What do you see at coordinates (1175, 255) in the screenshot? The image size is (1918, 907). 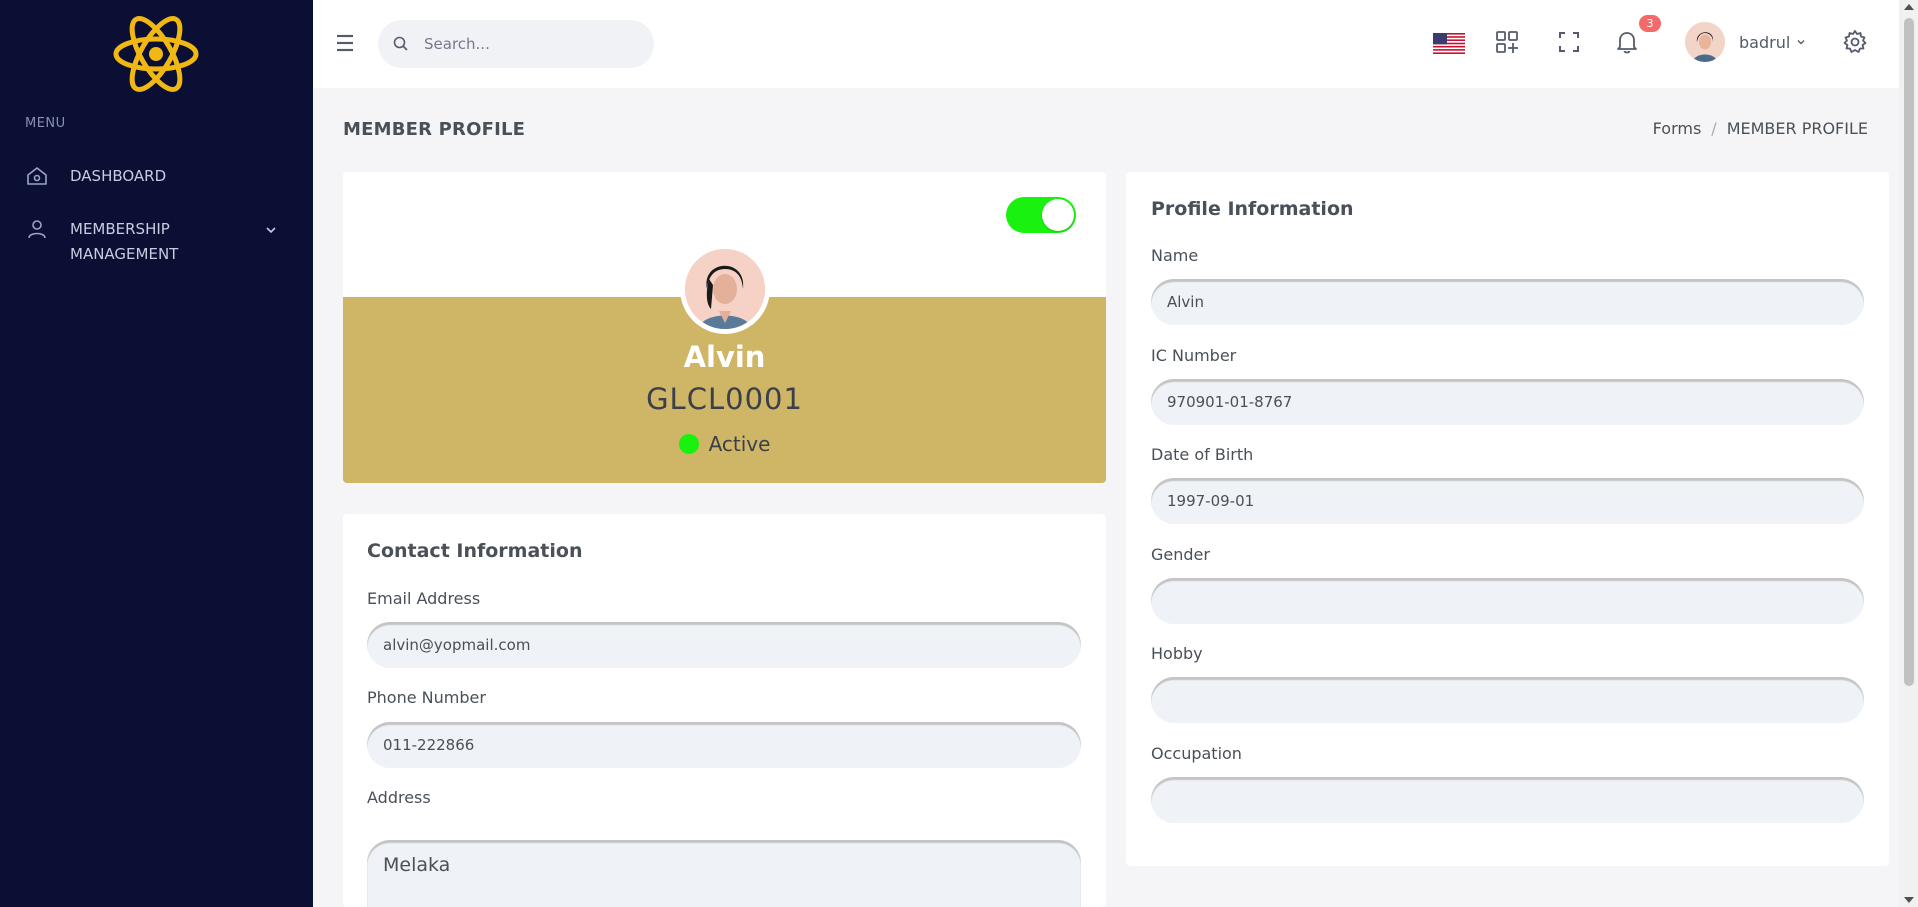 I see `name-label: Name` at bounding box center [1175, 255].